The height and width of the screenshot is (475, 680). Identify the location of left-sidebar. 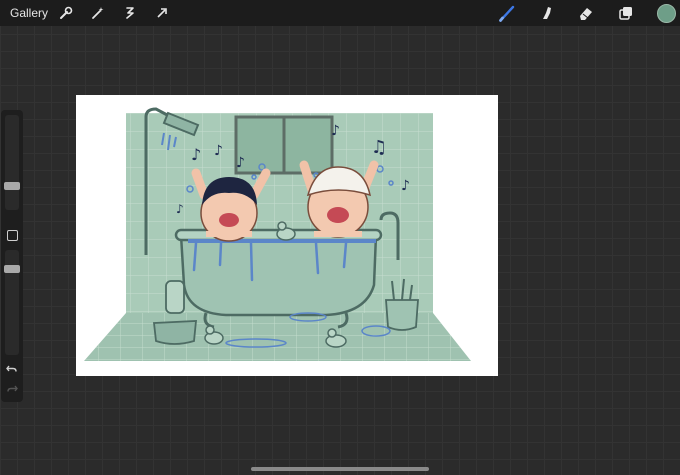
(12, 256).